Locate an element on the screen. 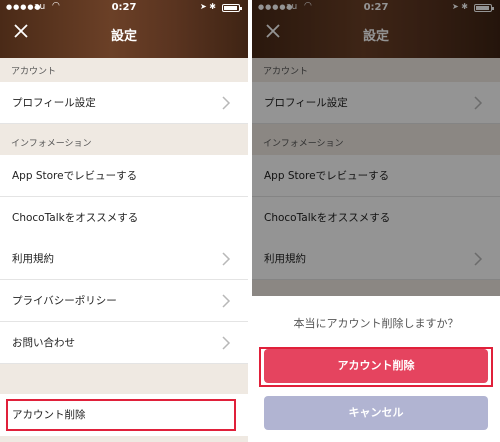  section-header-information: インフォメーション is located at coordinates (124, 143).